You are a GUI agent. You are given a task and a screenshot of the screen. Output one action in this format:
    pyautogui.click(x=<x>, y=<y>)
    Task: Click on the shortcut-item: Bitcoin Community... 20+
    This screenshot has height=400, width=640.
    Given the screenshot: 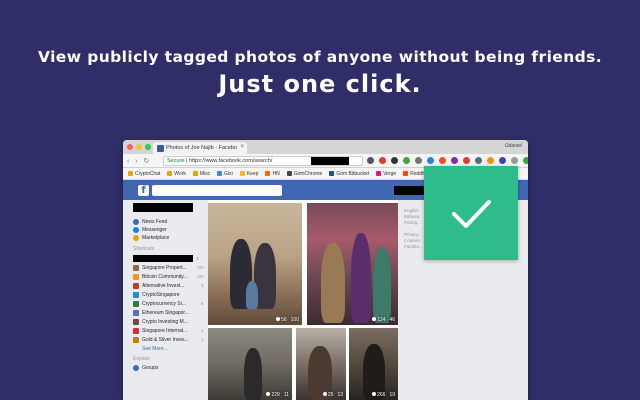 What is the action you would take?
    pyautogui.click(x=169, y=276)
    